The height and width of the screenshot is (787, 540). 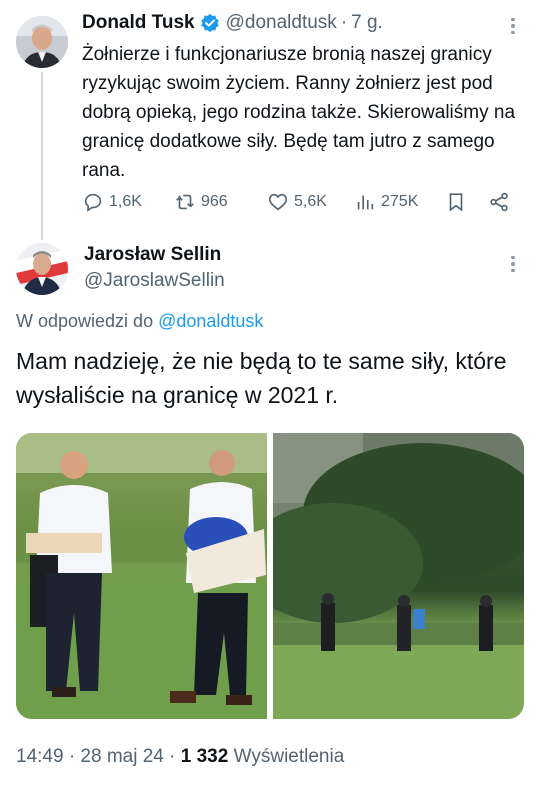 I want to click on reply-author-handle: @JaroslawSellin, so click(x=154, y=281).